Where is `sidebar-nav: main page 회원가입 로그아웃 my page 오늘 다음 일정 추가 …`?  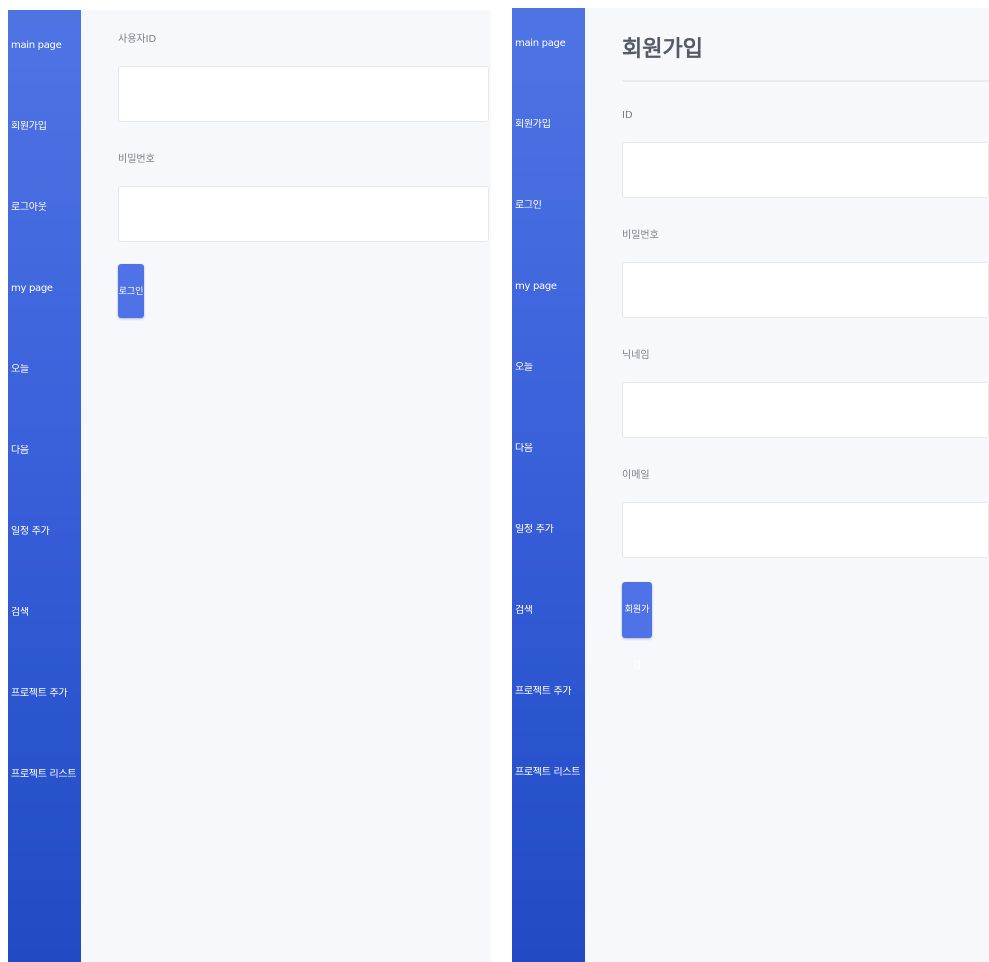 sidebar-nav: main page 회원가입 로그아웃 my page 오늘 다음 일정 추가 … is located at coordinates (44, 486).